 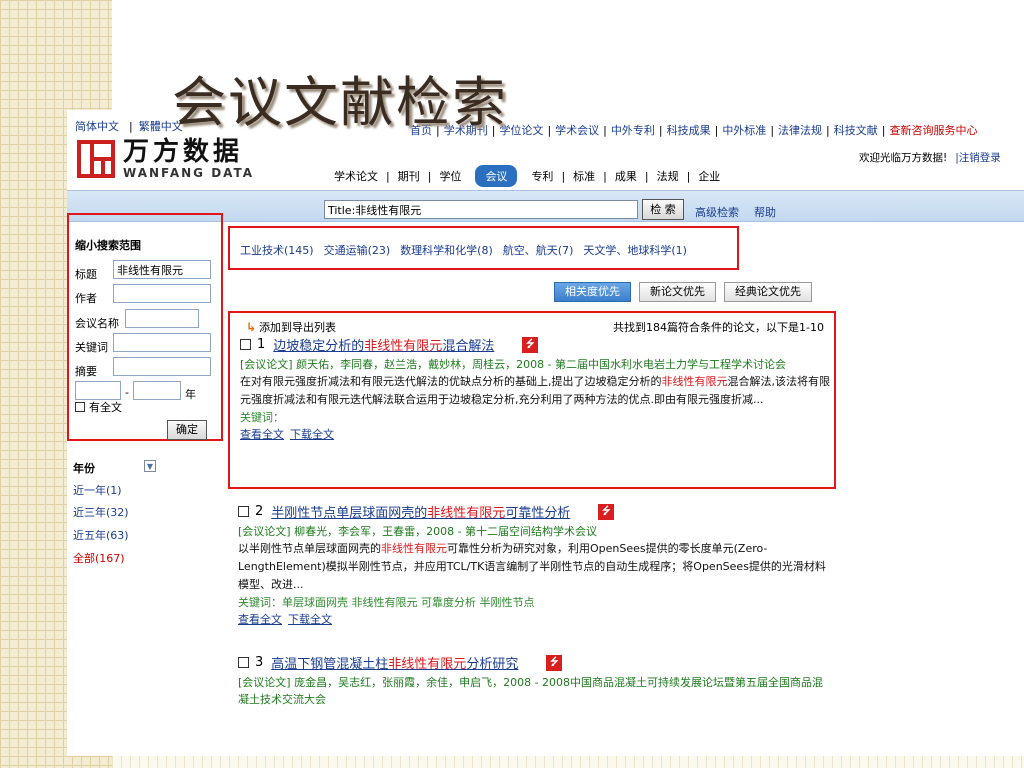 What do you see at coordinates (162, 366) in the screenshot?
I see `abstract-field` at bounding box center [162, 366].